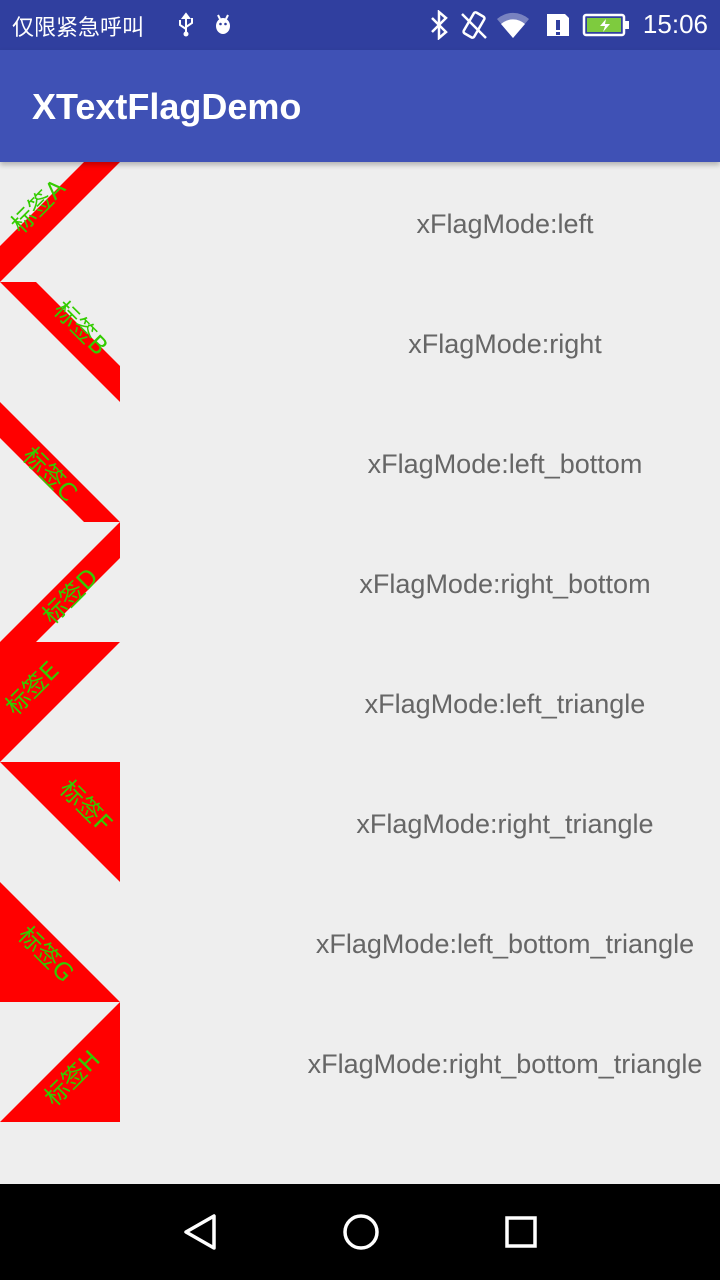  What do you see at coordinates (360, 462) in the screenshot?
I see `list-item: 标签C xFlagMode:left_bottom` at bounding box center [360, 462].